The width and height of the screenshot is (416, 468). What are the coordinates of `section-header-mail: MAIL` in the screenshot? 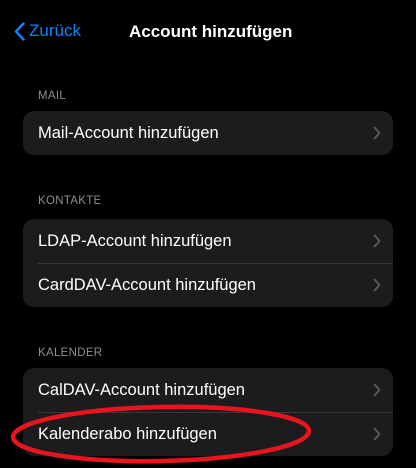 It's located at (52, 96).